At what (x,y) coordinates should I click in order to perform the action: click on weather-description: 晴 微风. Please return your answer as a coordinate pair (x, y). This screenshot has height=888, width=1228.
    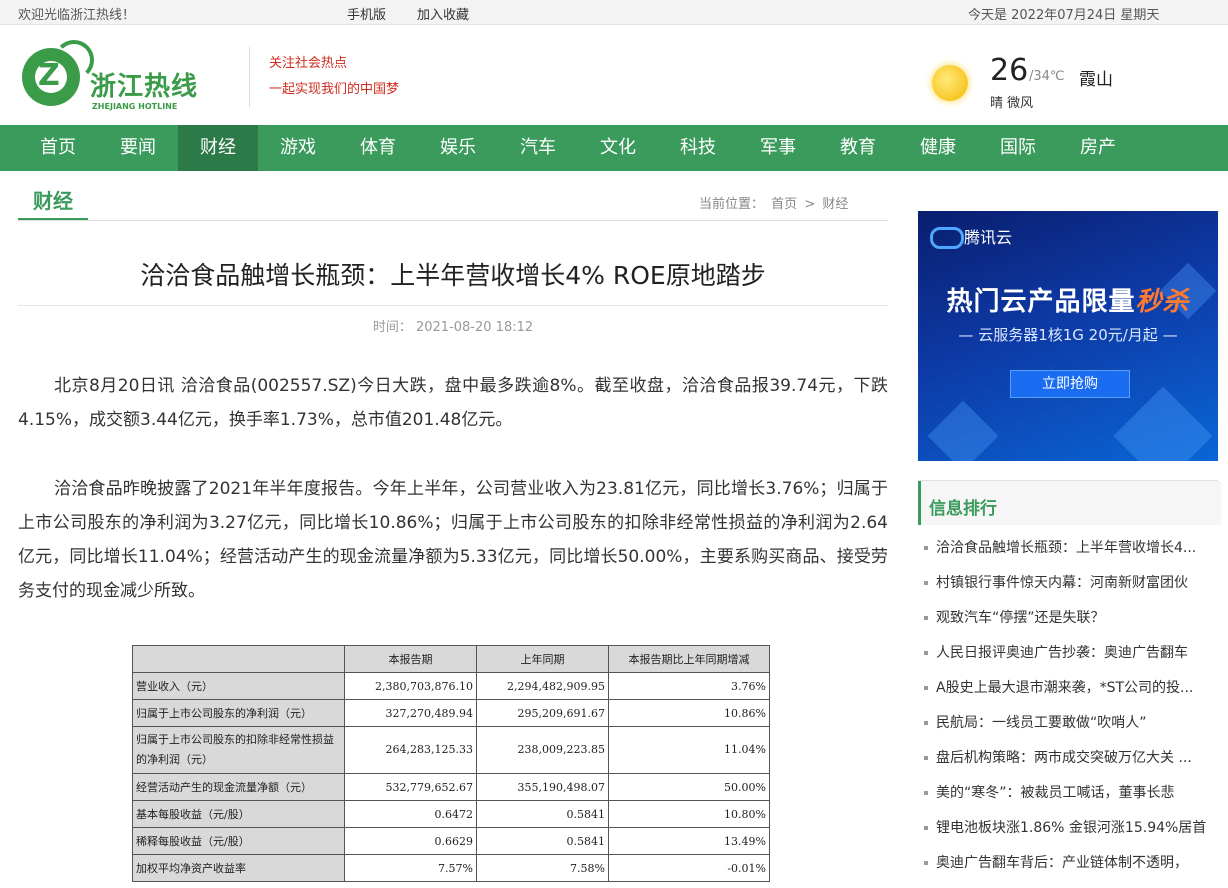
    Looking at the image, I should click on (1012, 103).